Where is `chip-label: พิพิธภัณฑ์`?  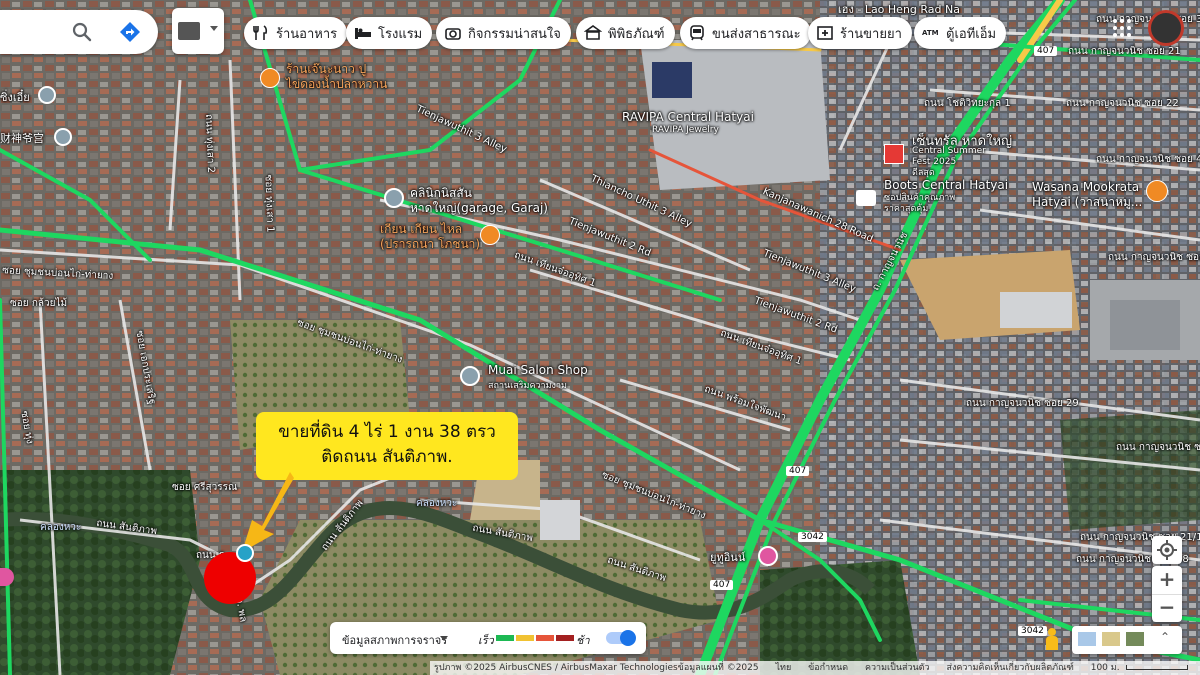
chip-label: พิพิธภัณฑ์ is located at coordinates (636, 34).